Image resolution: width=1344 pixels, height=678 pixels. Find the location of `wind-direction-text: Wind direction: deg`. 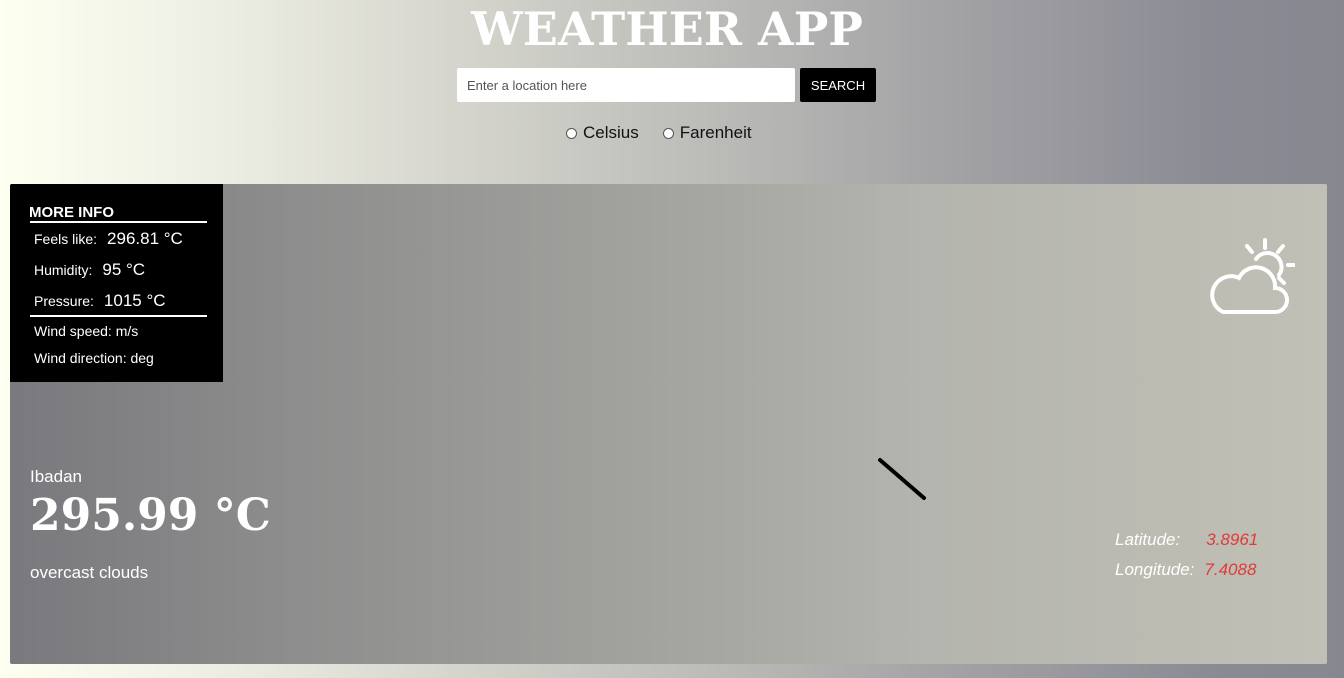

wind-direction-text: Wind direction: deg is located at coordinates (94, 358).